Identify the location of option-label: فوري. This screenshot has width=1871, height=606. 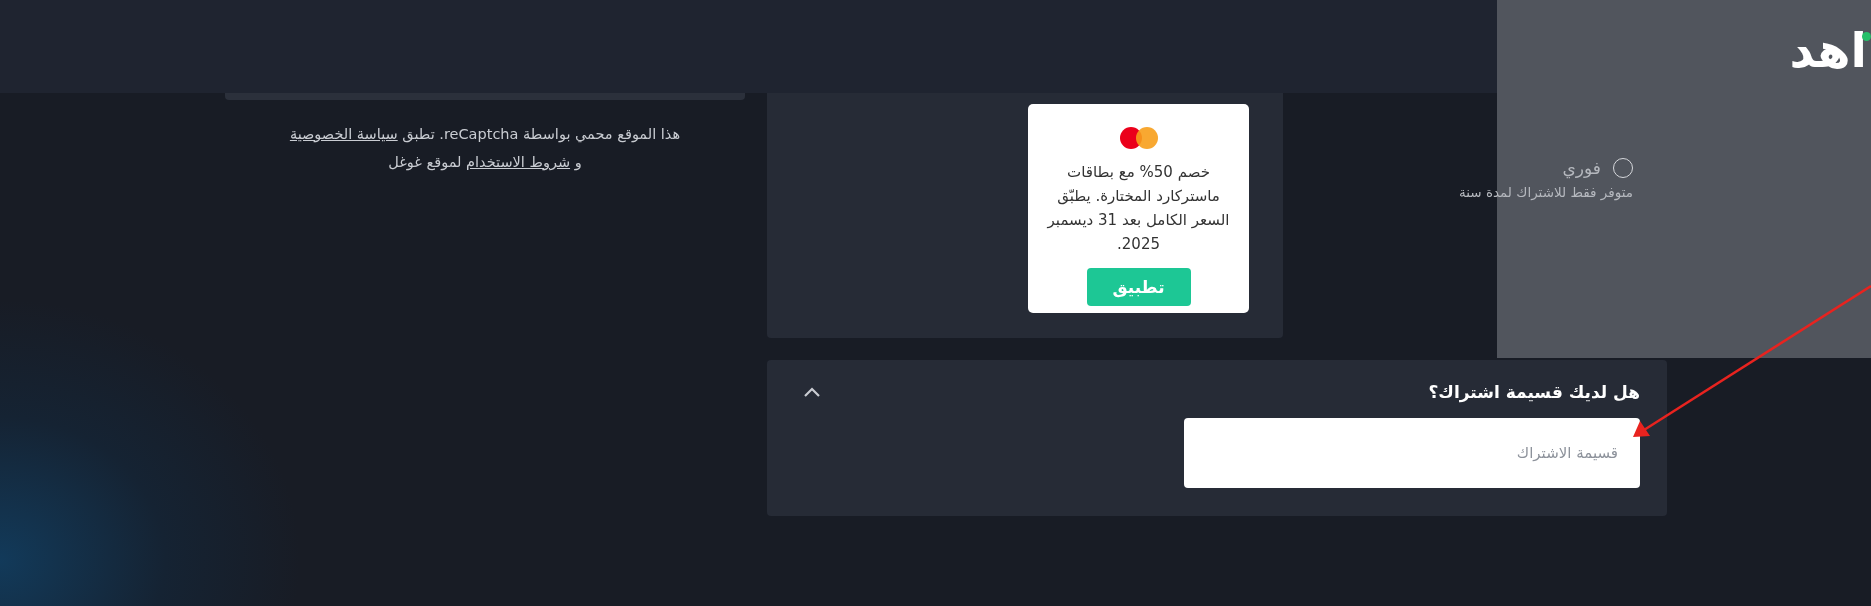
(1581, 168).